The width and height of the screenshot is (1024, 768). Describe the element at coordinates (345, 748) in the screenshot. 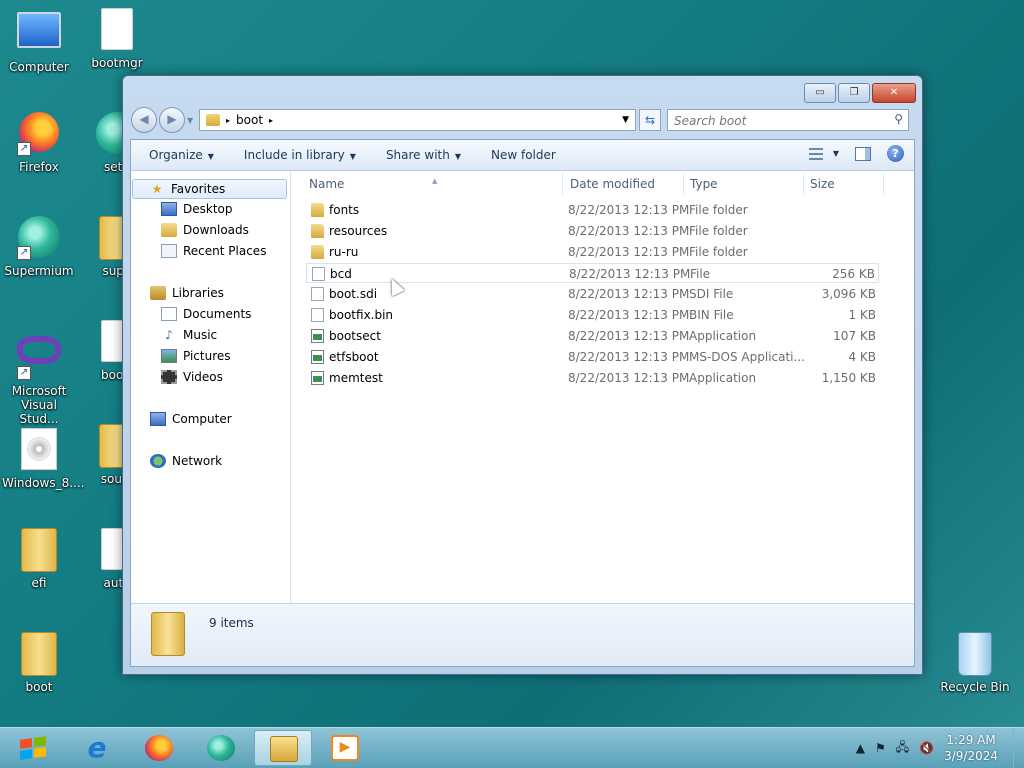

I see `taskbar-media-player: ▶` at that location.